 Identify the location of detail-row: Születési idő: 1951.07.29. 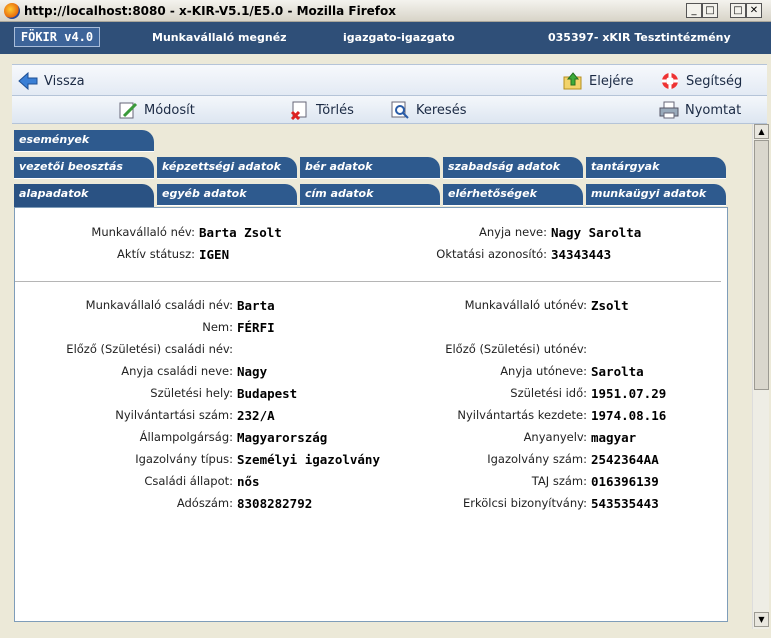
(505, 394).